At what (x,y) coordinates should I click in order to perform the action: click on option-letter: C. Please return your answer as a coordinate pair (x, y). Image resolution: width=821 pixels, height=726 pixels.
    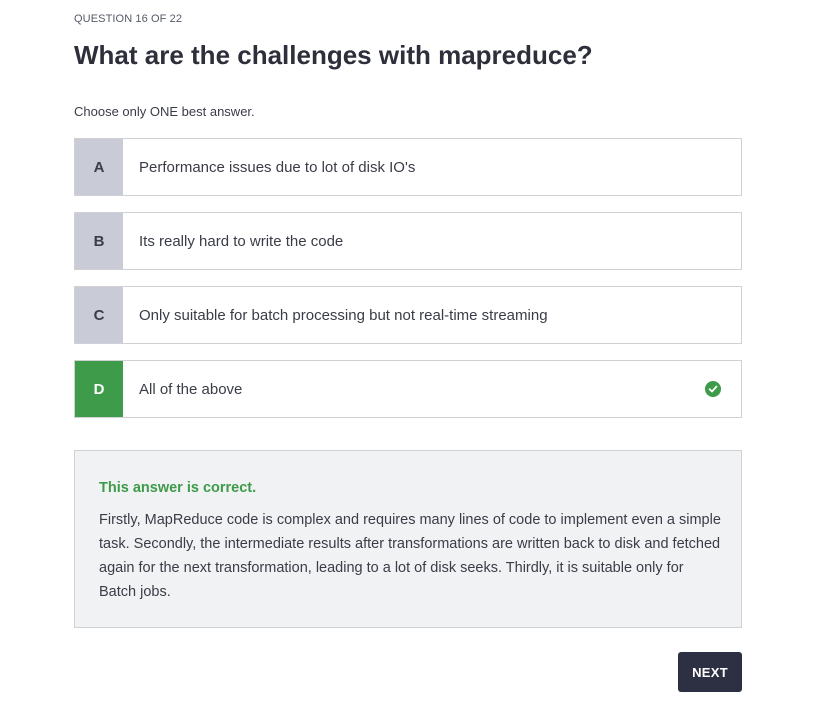
    Looking at the image, I should click on (99, 315).